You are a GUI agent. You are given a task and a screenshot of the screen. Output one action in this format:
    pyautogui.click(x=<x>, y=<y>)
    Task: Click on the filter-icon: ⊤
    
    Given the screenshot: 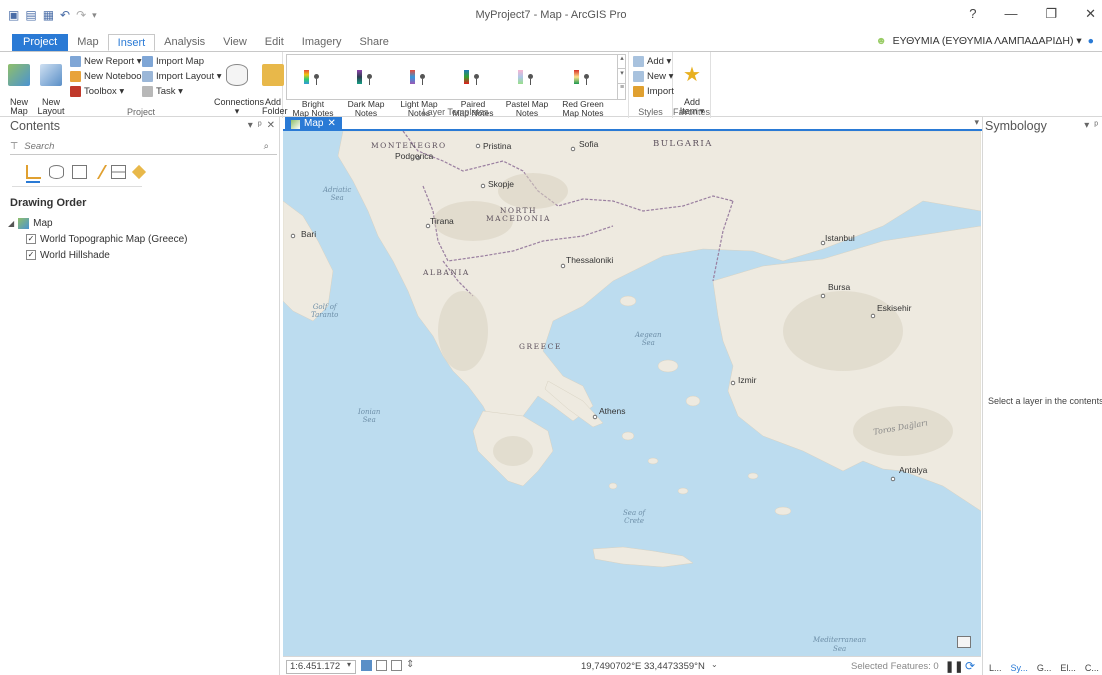 What is the action you would take?
    pyautogui.click(x=14, y=146)
    